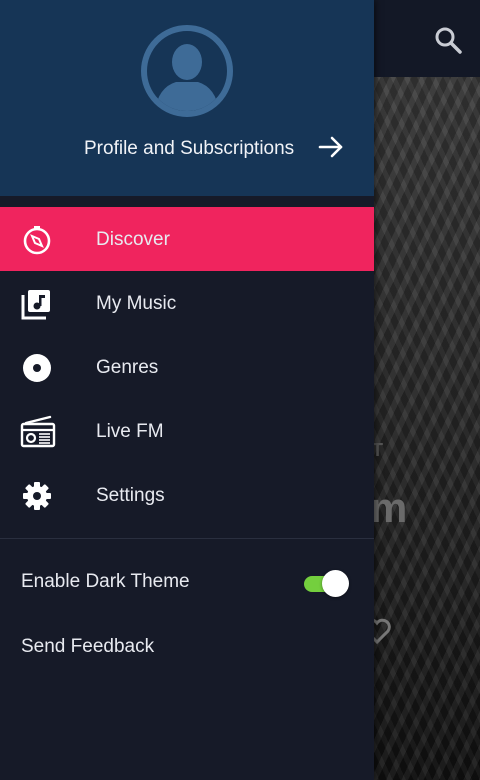 The width and height of the screenshot is (480, 780). I want to click on dark-theme-toggle, so click(327, 583).